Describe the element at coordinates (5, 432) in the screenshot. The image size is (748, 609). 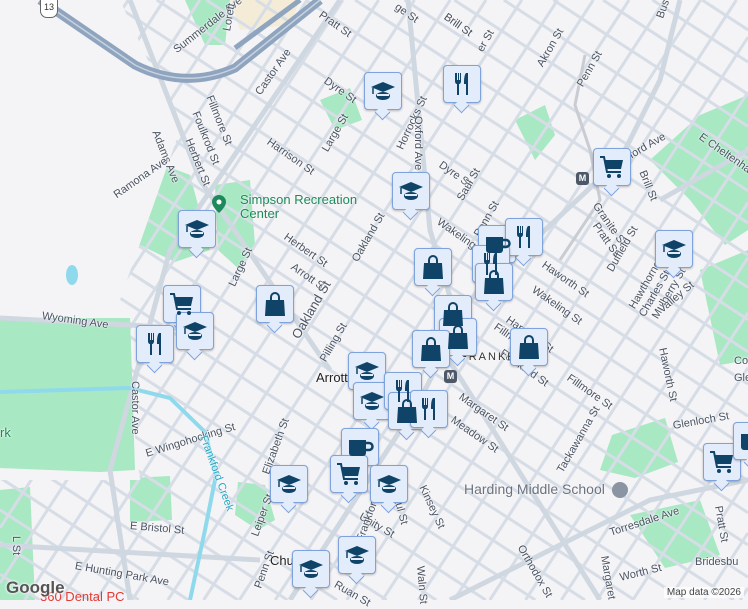
I see `street-label: rk` at that location.